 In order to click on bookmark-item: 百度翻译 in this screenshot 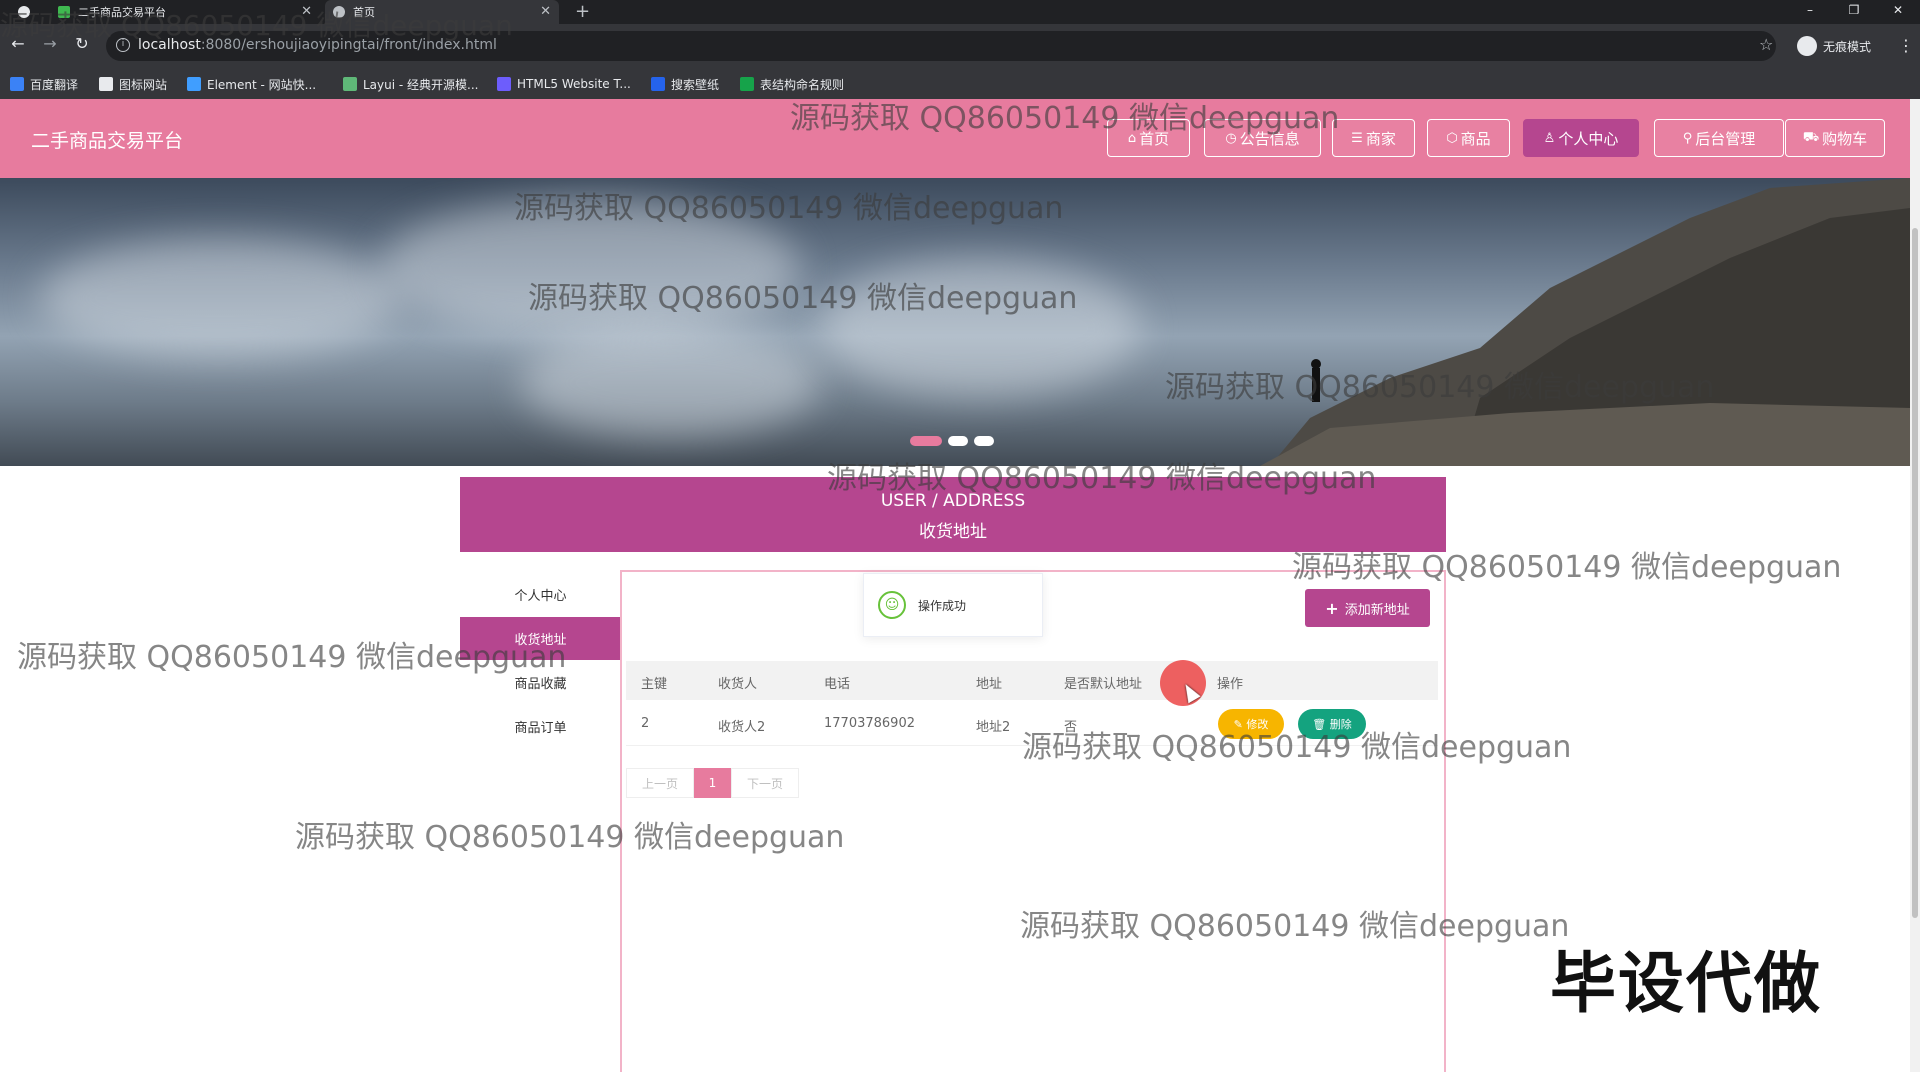, I will do `click(44, 84)`.